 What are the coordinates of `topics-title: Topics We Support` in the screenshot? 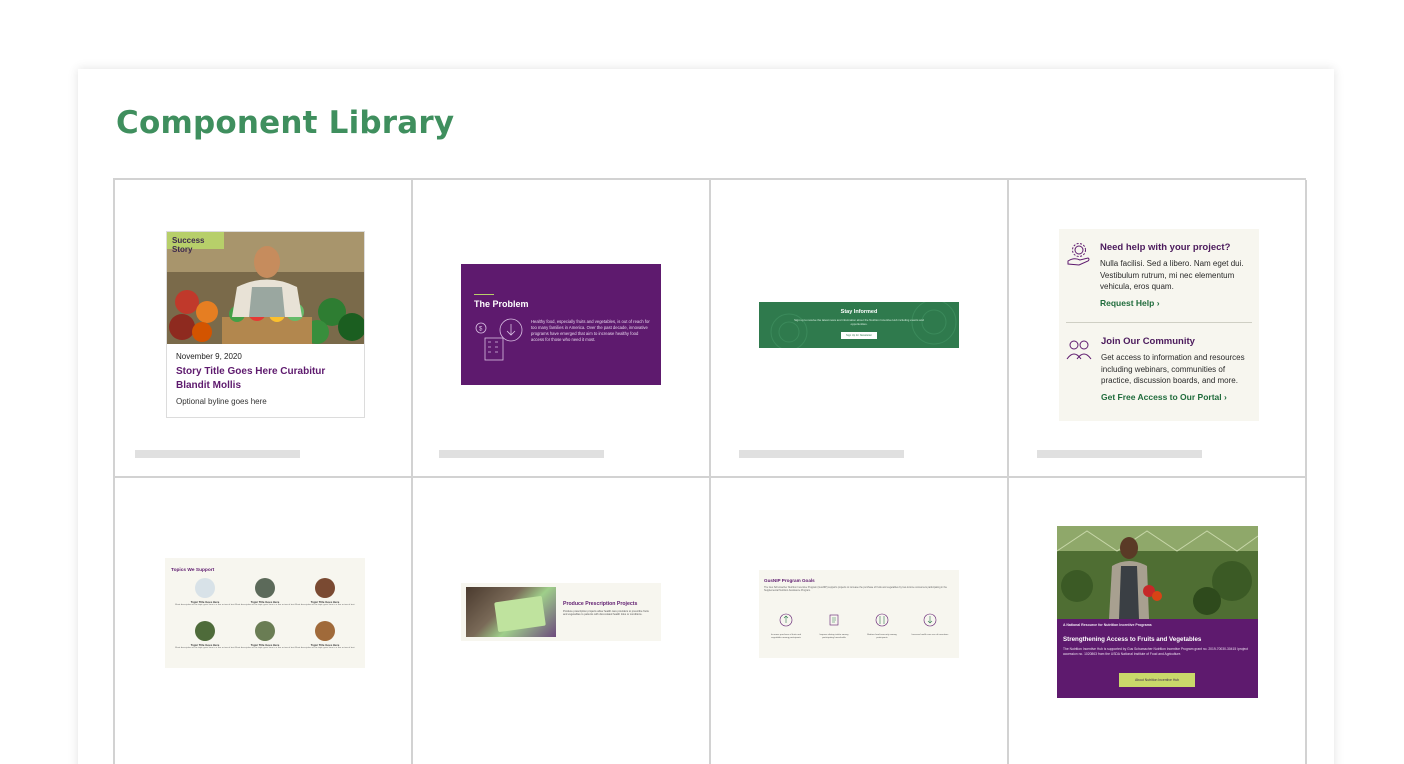 It's located at (193, 570).